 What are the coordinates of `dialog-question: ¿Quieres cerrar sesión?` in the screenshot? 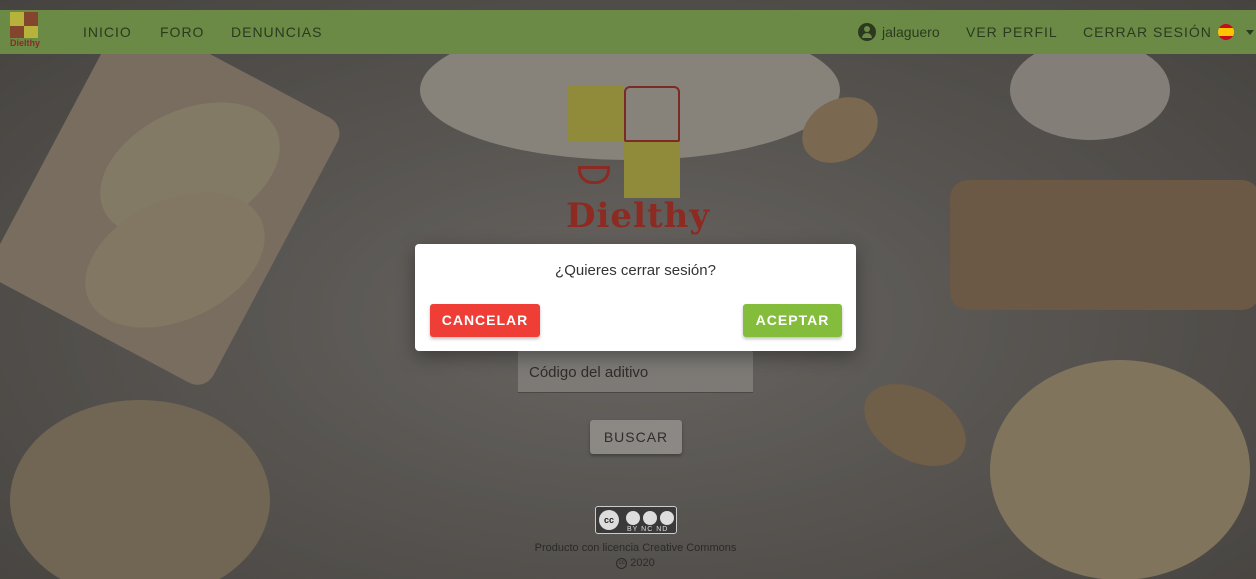 It's located at (635, 270).